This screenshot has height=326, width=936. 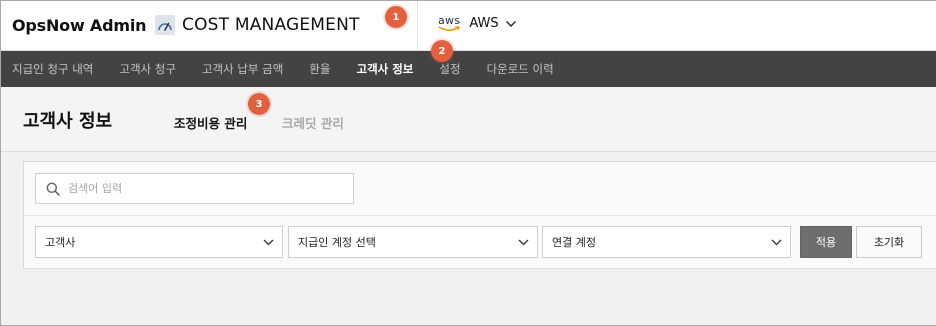 I want to click on cloud-label: AWS, so click(x=484, y=23).